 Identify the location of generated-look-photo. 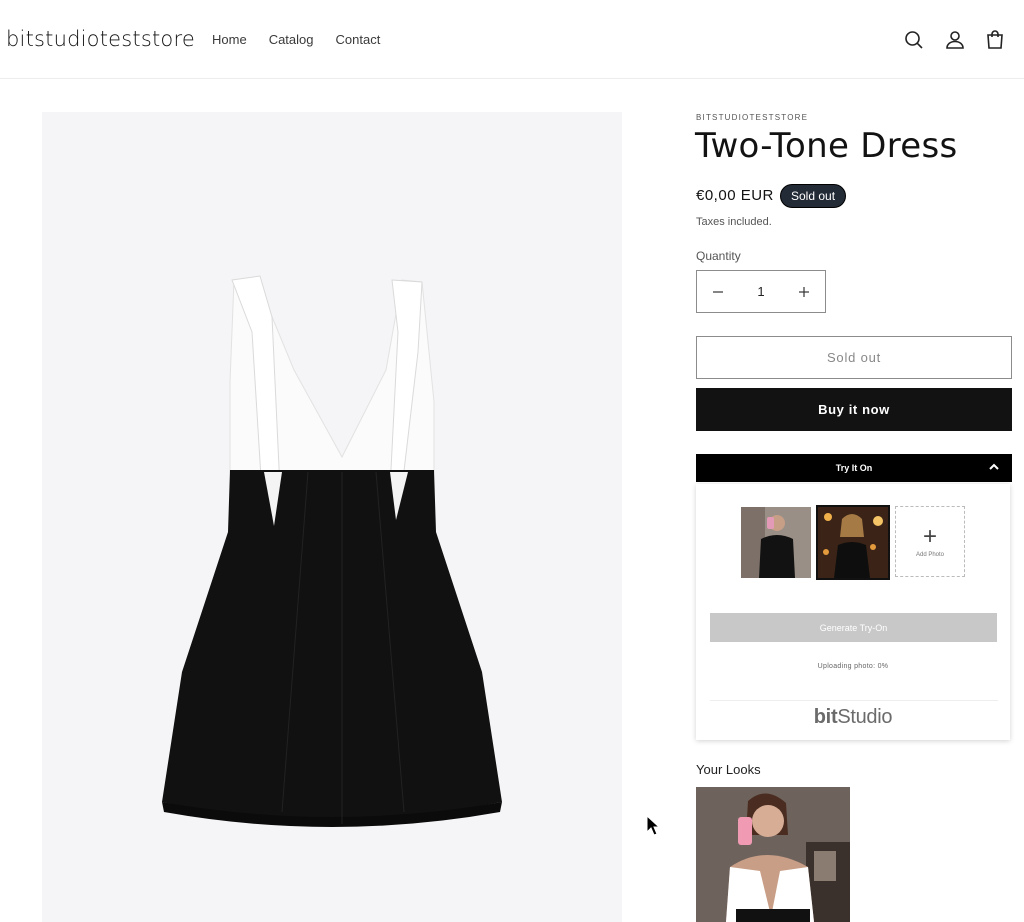
(773, 854).